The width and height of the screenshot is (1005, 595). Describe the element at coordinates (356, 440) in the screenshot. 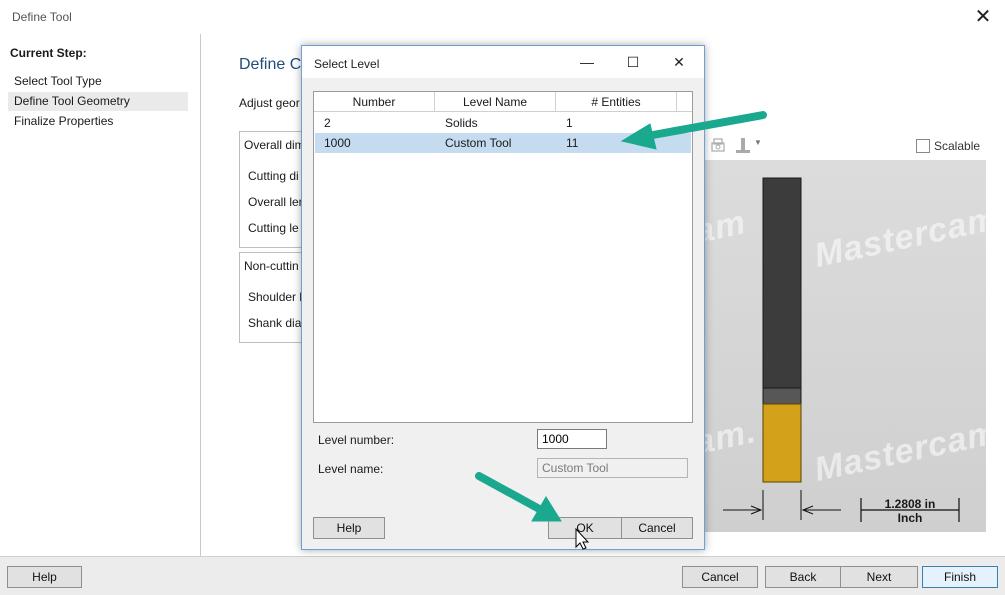

I see `level-number-label: Level number:` at that location.